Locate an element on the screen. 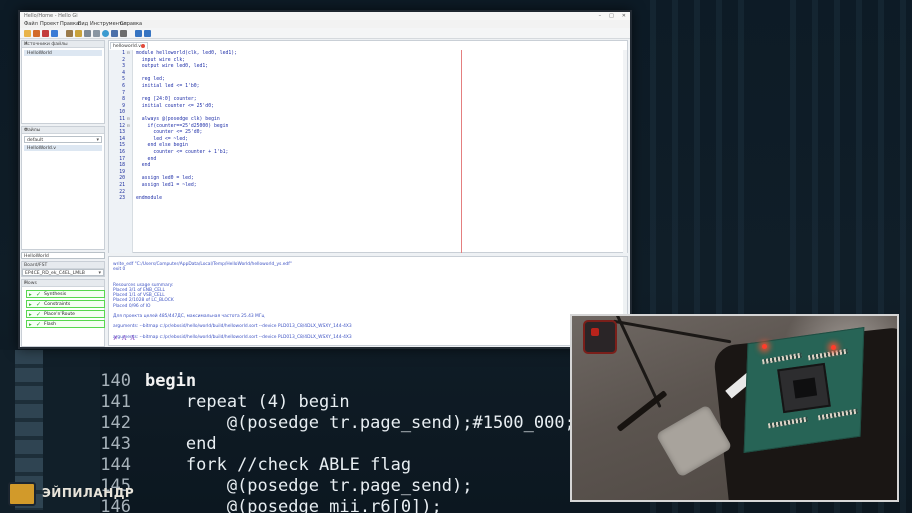  stop-icon is located at coordinates (96, 33).